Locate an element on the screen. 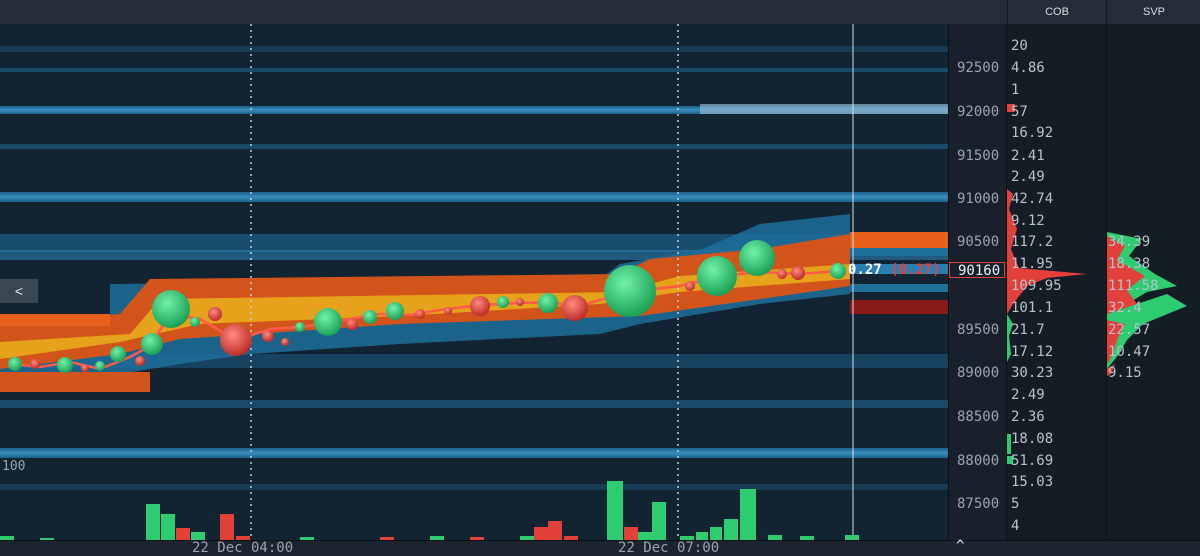 The width and height of the screenshot is (1200, 556). cob-value: 109.95 is located at coordinates (1036, 286).